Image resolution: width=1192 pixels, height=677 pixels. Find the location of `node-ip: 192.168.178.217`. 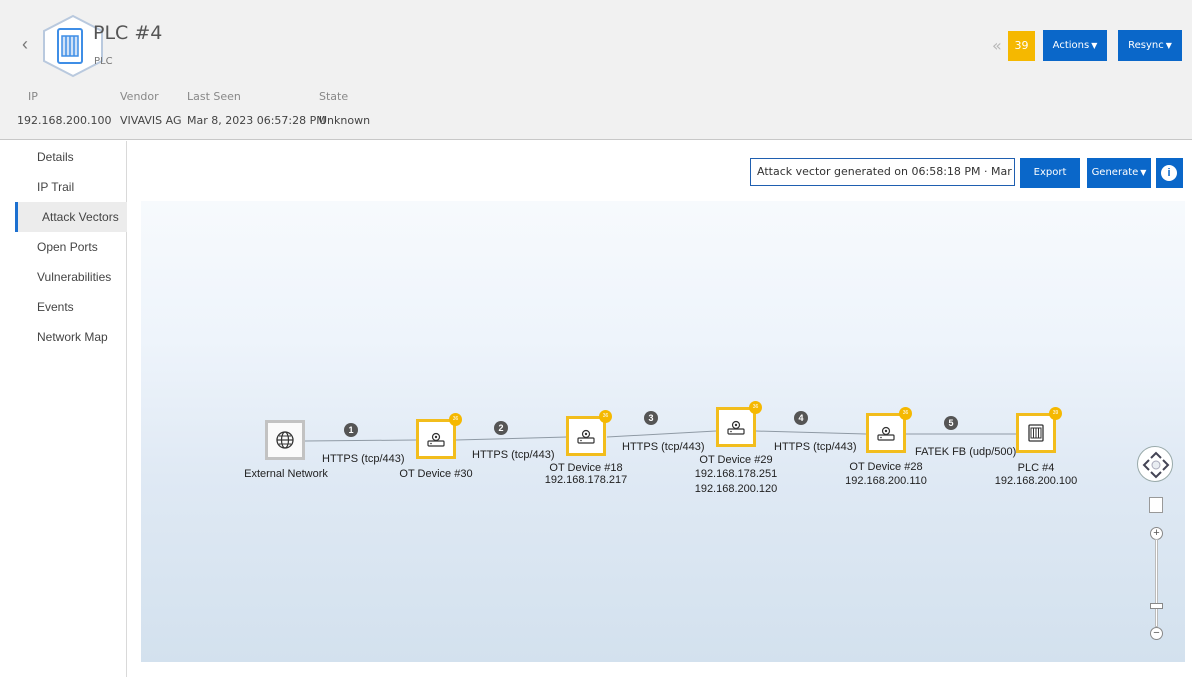

node-ip: 192.168.178.217 is located at coordinates (586, 480).